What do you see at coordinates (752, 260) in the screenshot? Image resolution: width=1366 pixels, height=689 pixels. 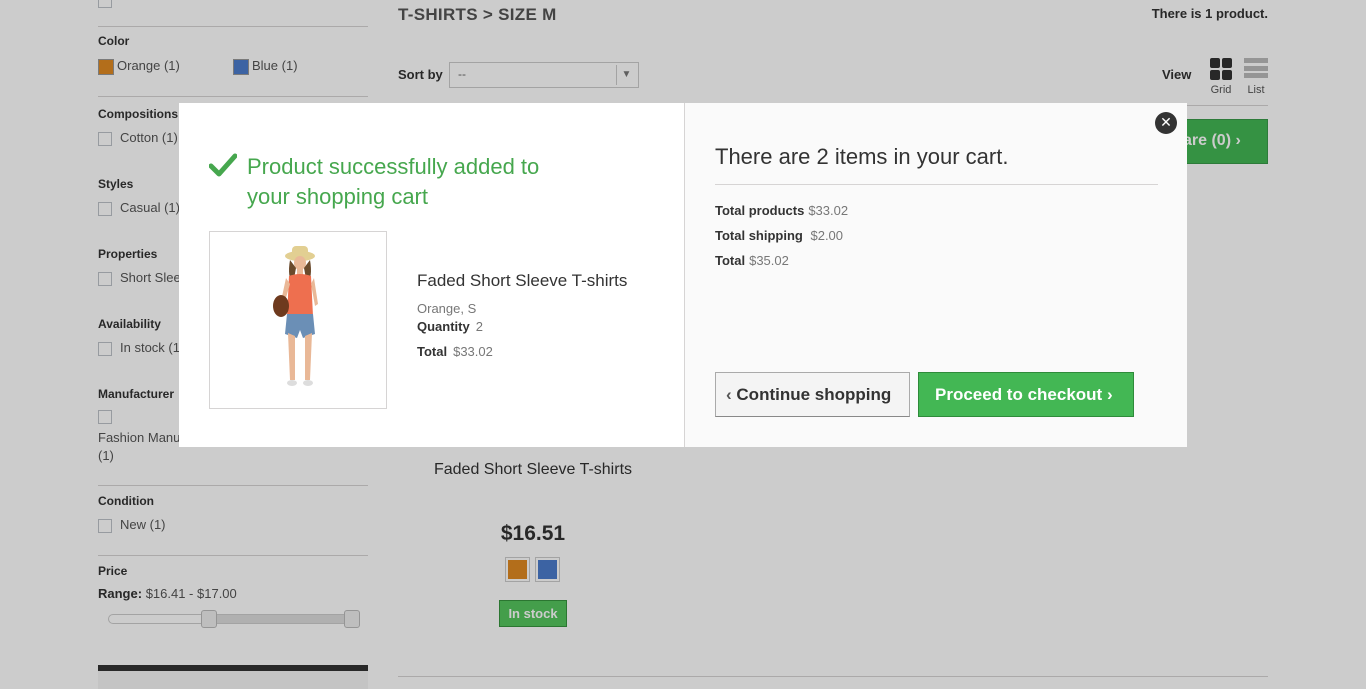 I see `cart-total: Total $35.02` at bounding box center [752, 260].